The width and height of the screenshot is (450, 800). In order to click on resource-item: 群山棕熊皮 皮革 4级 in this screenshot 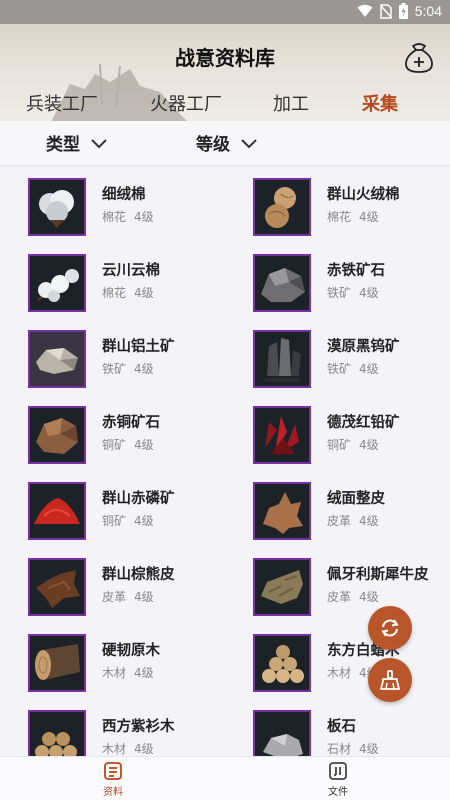, I will do `click(133, 589)`.